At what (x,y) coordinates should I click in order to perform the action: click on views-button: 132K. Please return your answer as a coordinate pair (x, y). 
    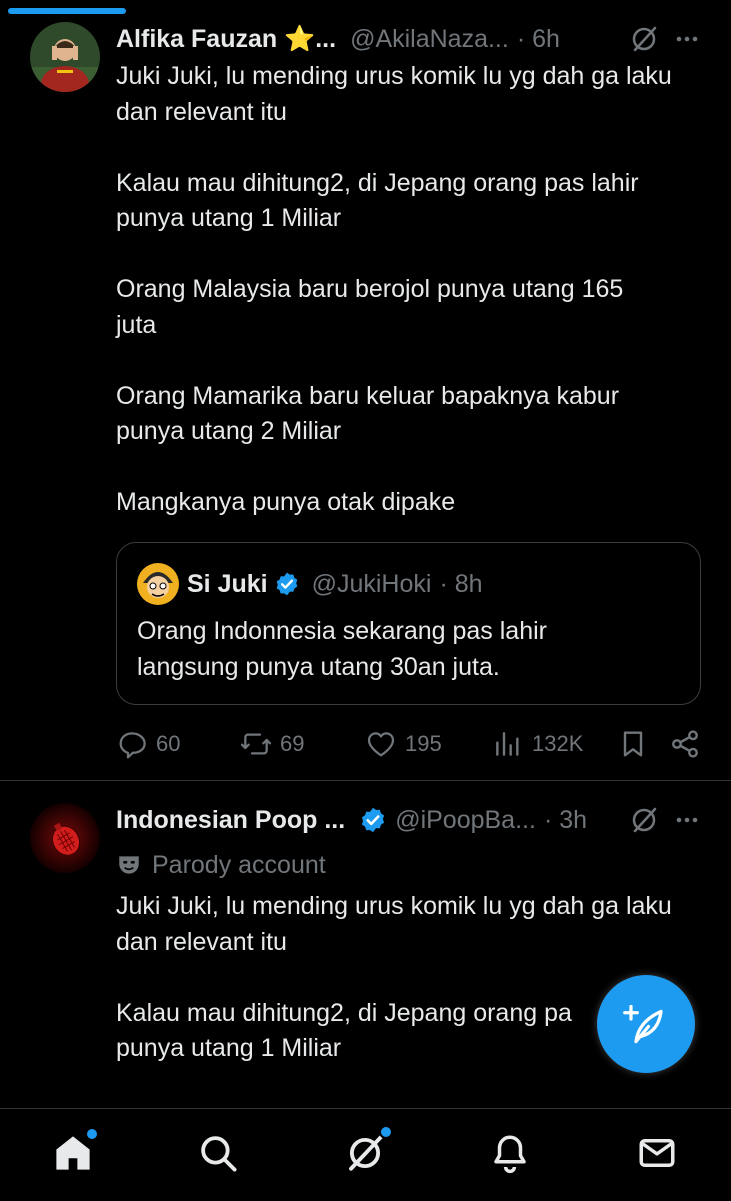
    Looking at the image, I should click on (537, 744).